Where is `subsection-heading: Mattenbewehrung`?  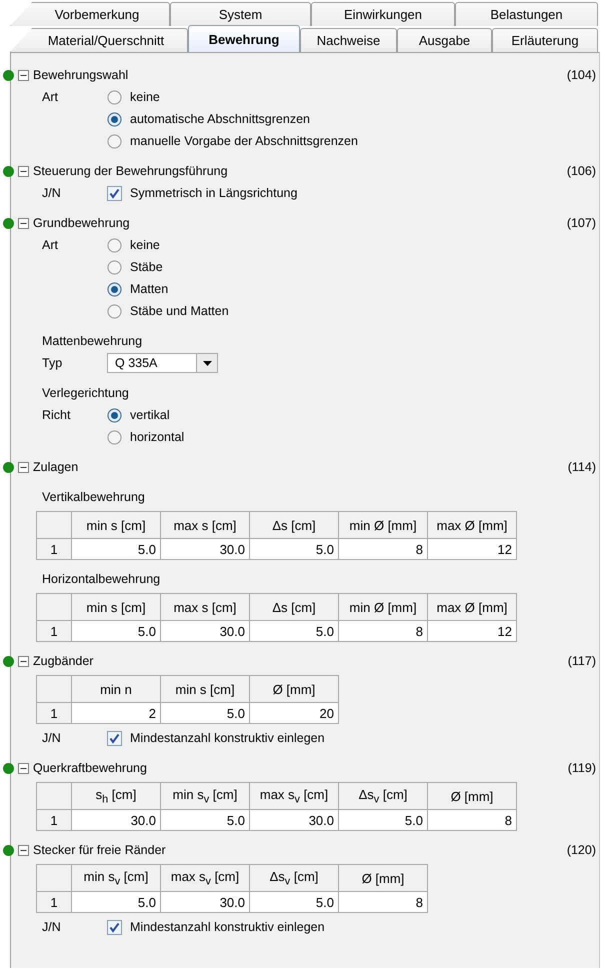 subsection-heading: Mattenbewehrung is located at coordinates (92, 341).